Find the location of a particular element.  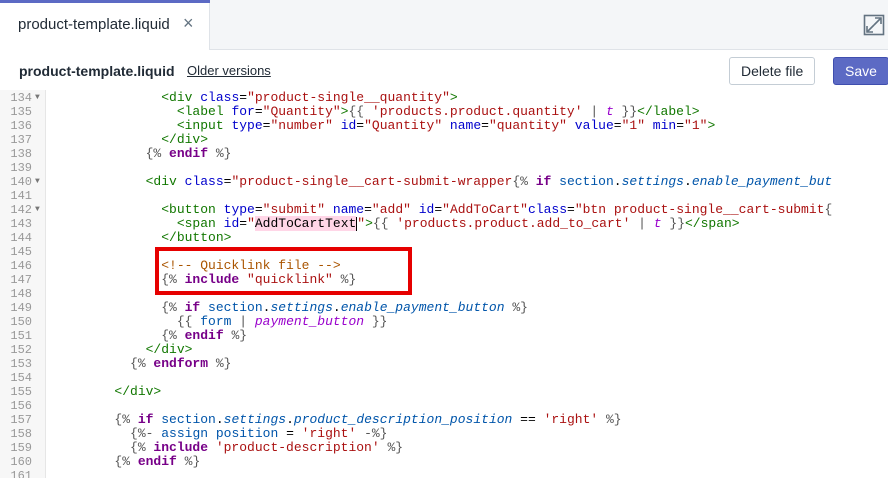

tab-product-template: product-template.liquid × is located at coordinates (105, 25).